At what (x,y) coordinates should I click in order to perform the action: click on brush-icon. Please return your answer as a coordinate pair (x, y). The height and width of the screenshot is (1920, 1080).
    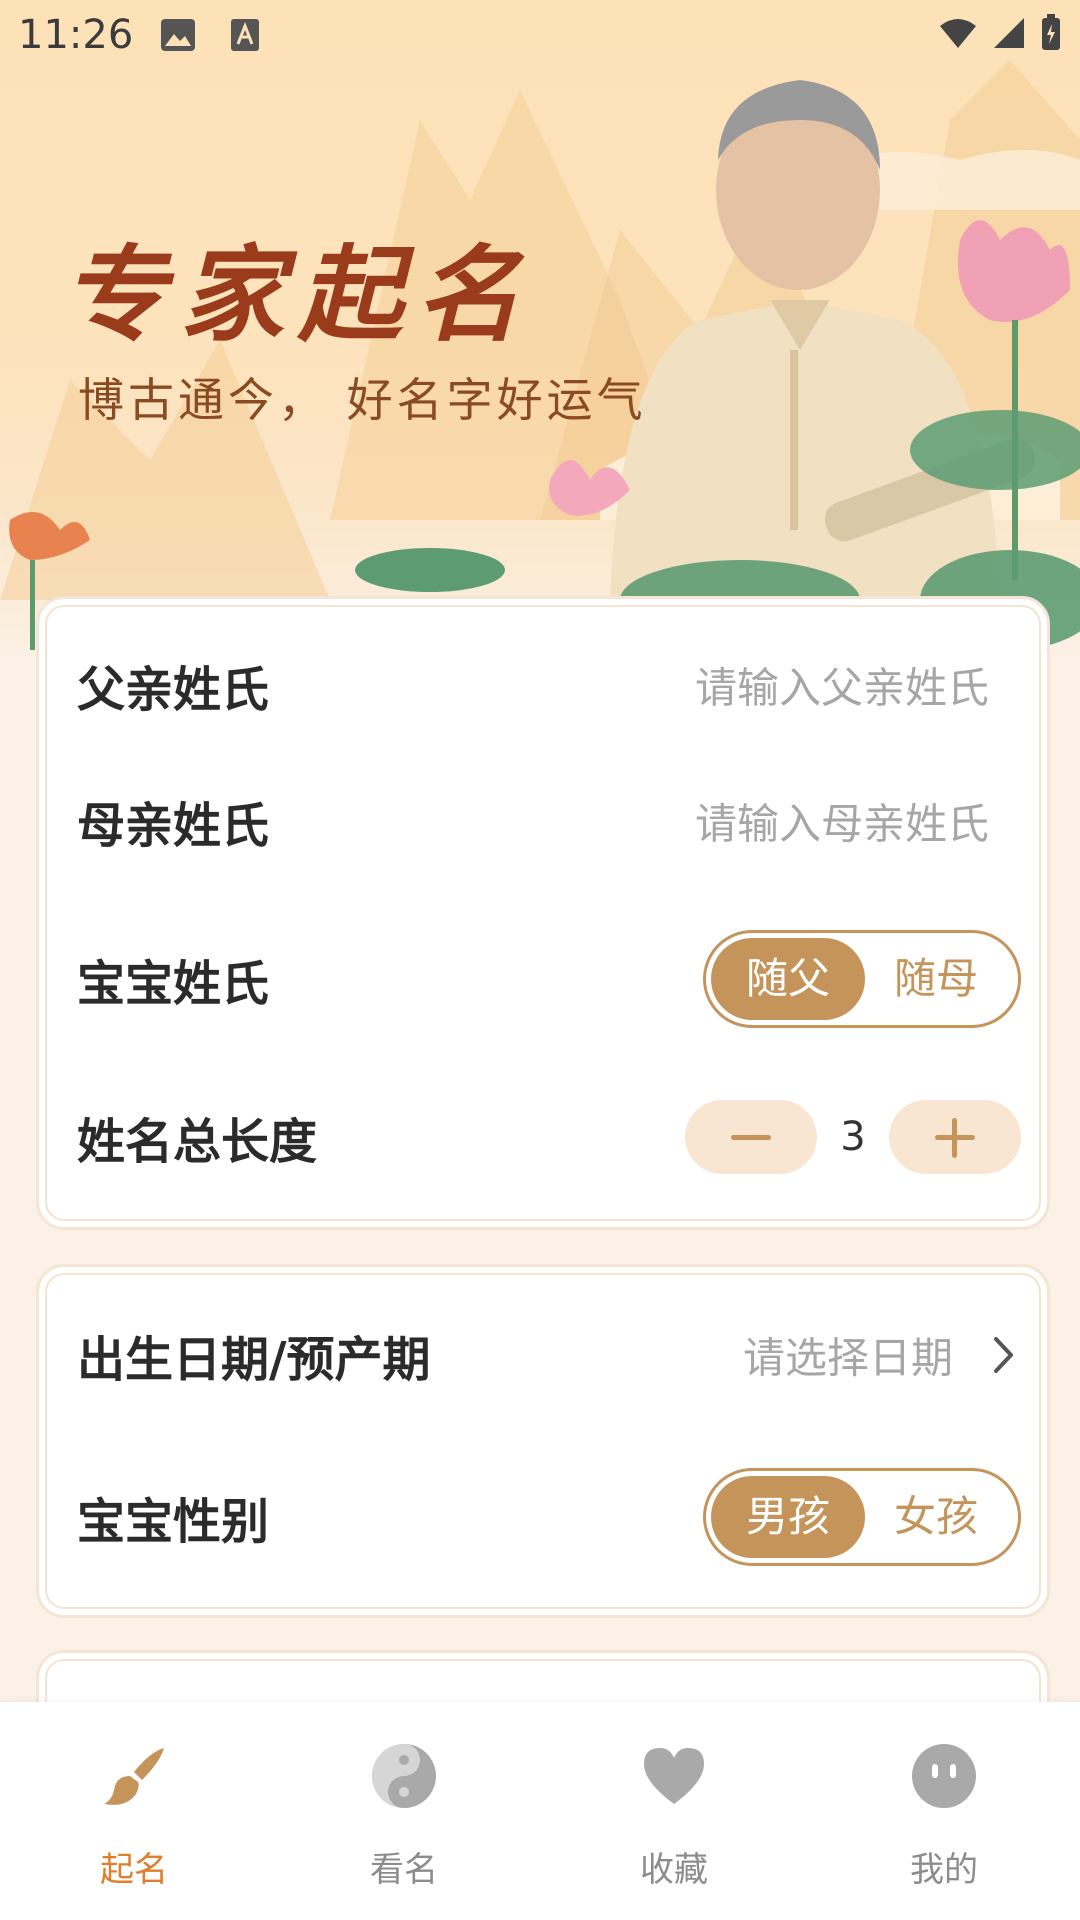
    Looking at the image, I should click on (134, 1776).